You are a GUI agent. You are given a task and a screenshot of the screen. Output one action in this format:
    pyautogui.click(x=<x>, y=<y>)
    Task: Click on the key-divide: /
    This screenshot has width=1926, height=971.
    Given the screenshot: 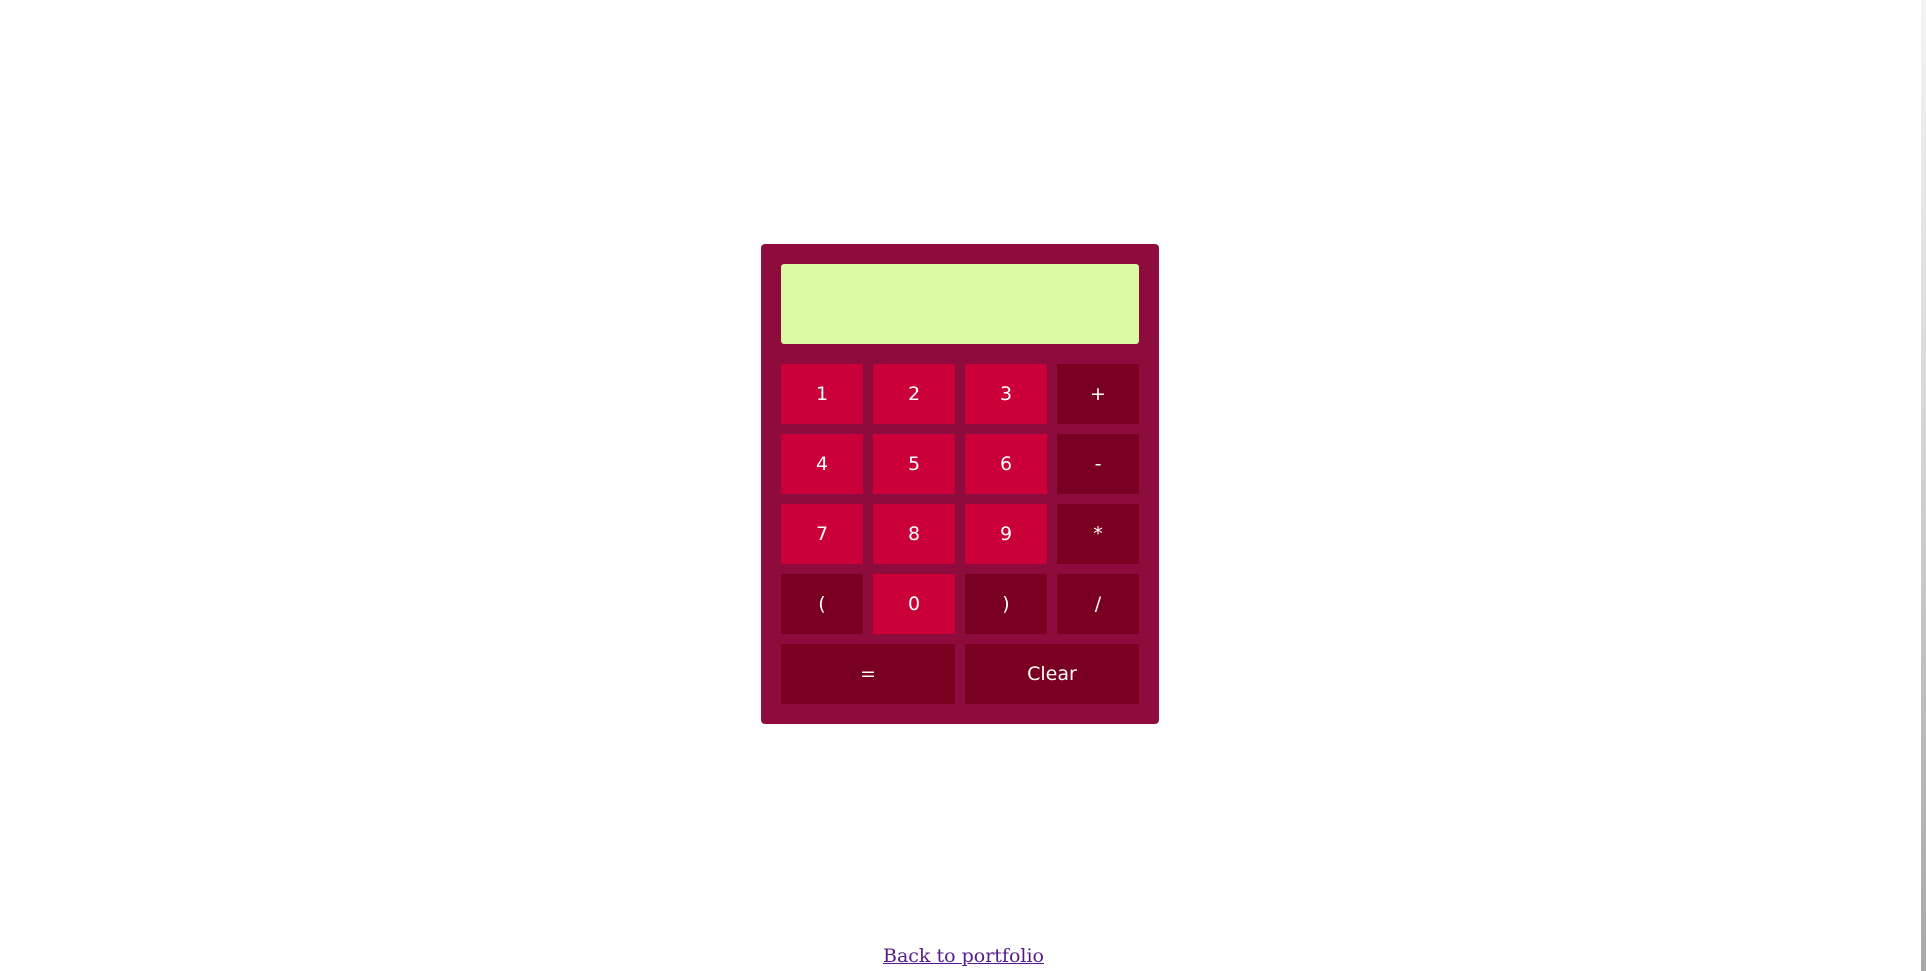 What is the action you would take?
    pyautogui.click(x=1098, y=604)
    